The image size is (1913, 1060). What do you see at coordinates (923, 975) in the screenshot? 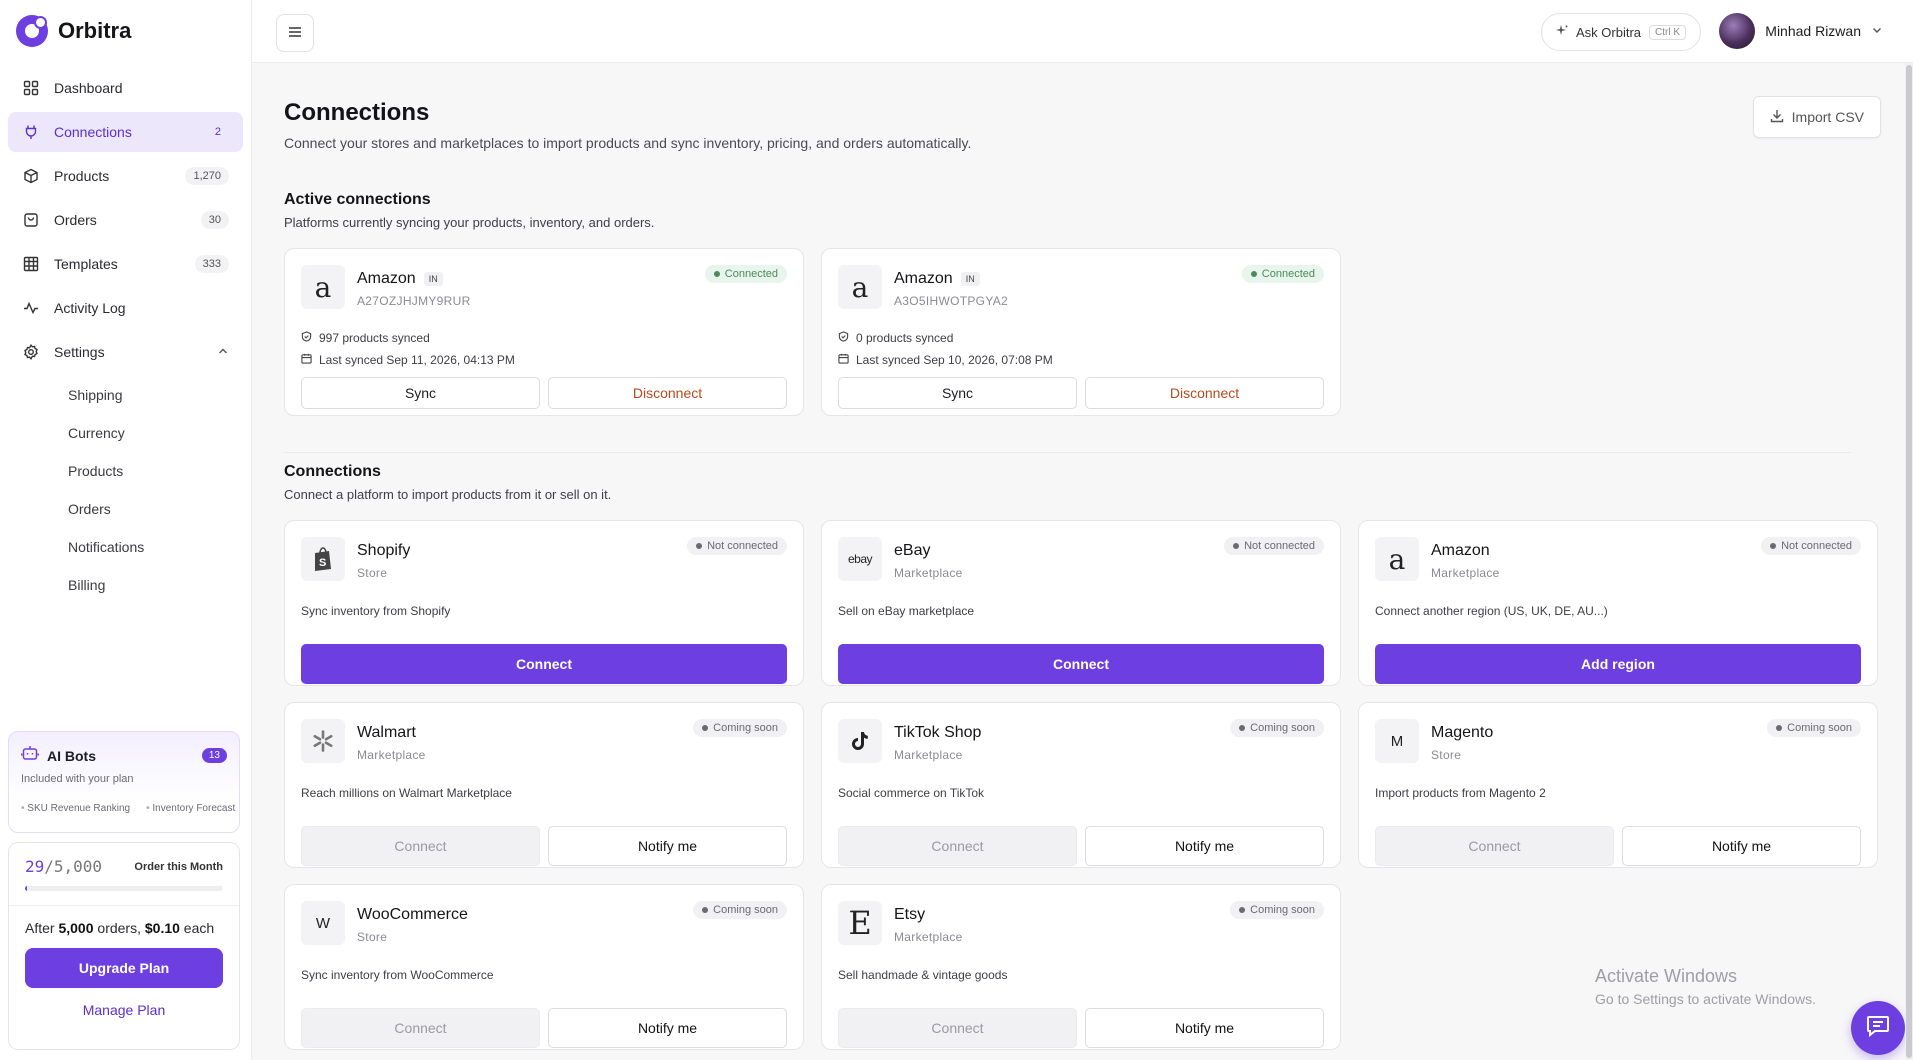
I see `platform-description: Sell handmade & vintage goods` at bounding box center [923, 975].